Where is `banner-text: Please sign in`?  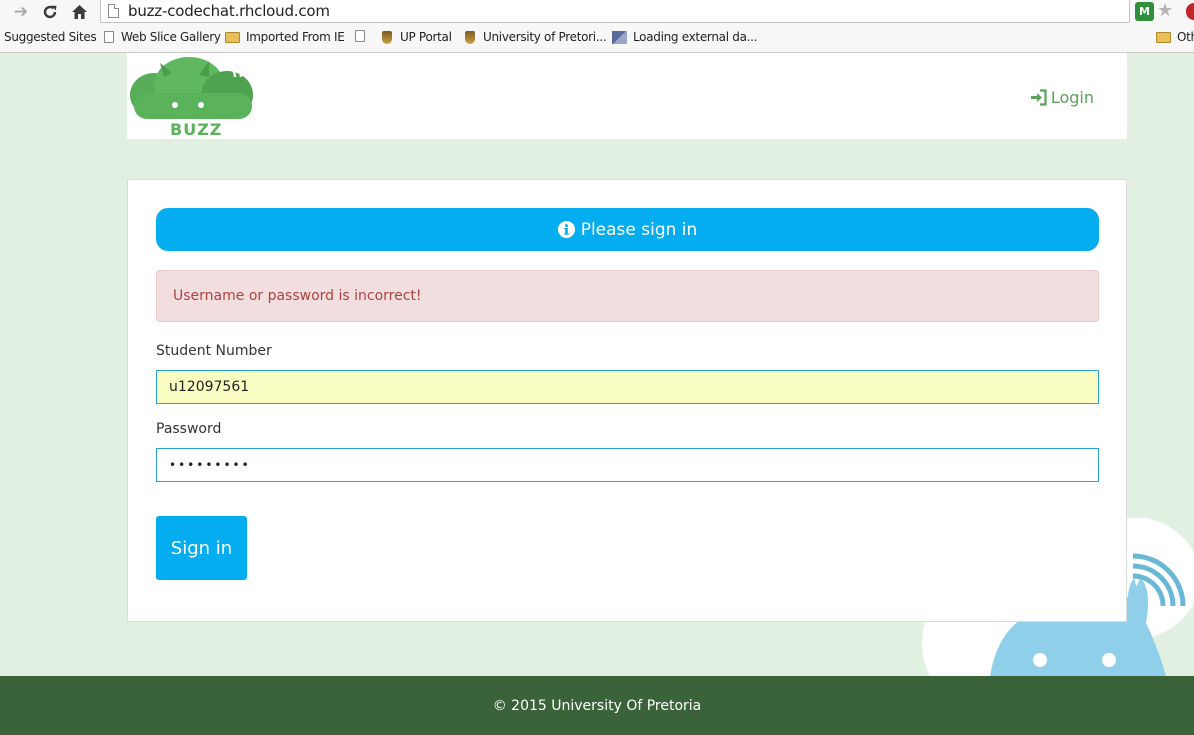 banner-text: Please sign in is located at coordinates (639, 229).